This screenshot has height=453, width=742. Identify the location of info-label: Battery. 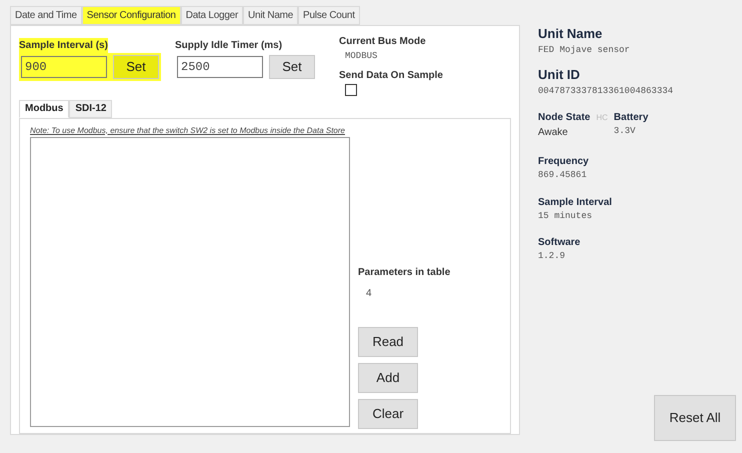
(631, 118).